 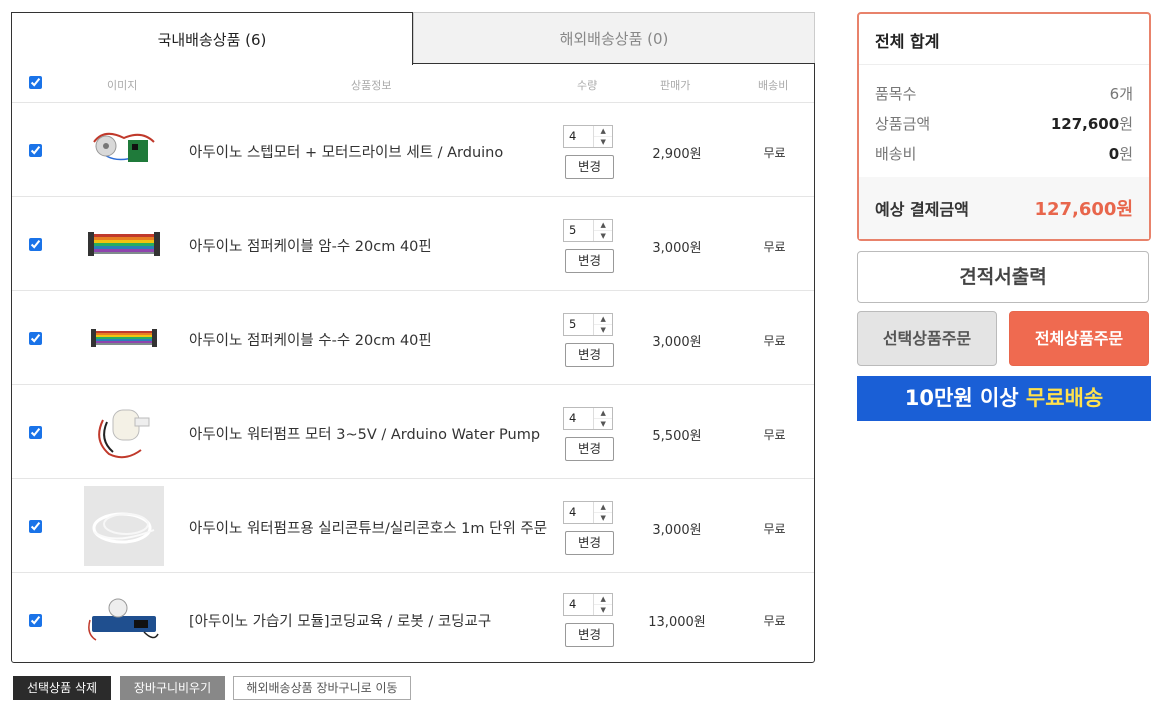 What do you see at coordinates (364, 433) in the screenshot?
I see `product-name: 아두이노 워터펌프 모터 3~5V / Arduino Water Pump` at bounding box center [364, 433].